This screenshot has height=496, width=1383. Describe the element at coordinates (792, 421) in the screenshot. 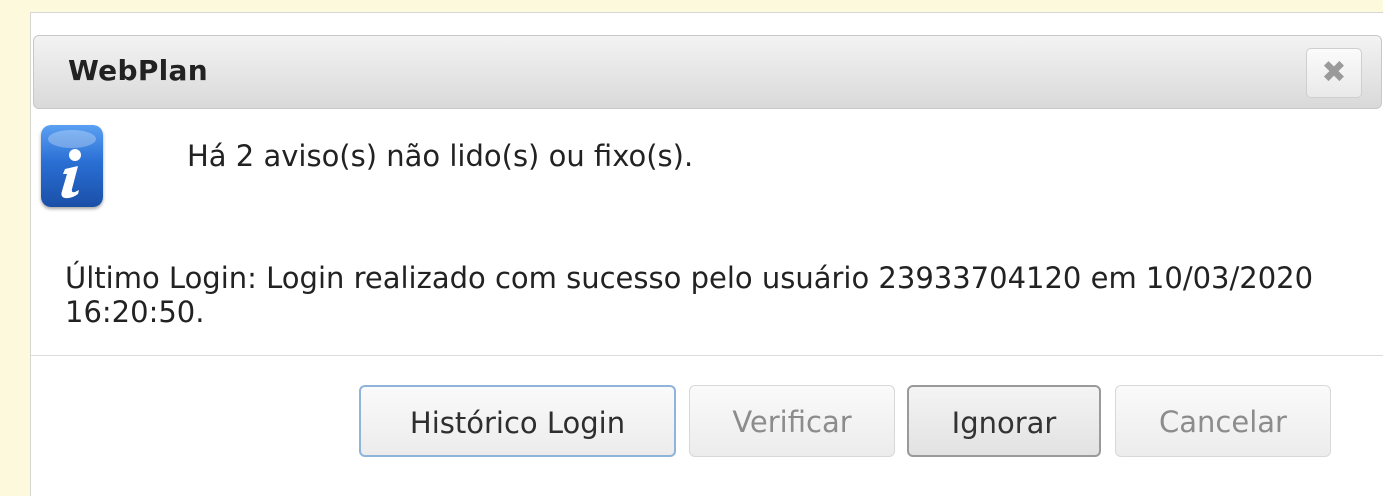

I see `verify-button: Verificar` at that location.